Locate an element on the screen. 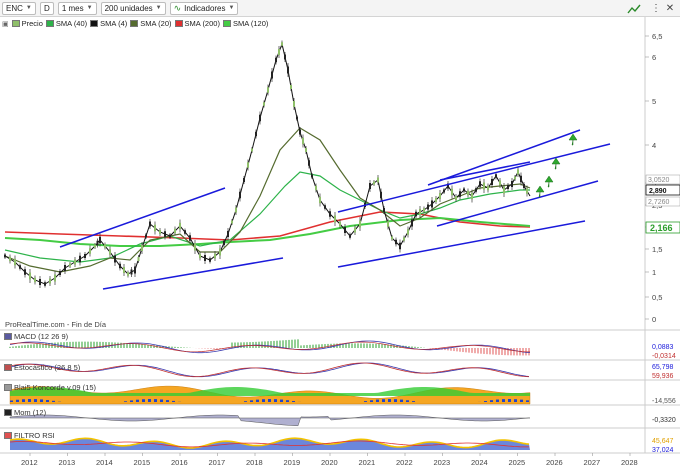  trend-line-3-lower is located at coordinates (517, 203).